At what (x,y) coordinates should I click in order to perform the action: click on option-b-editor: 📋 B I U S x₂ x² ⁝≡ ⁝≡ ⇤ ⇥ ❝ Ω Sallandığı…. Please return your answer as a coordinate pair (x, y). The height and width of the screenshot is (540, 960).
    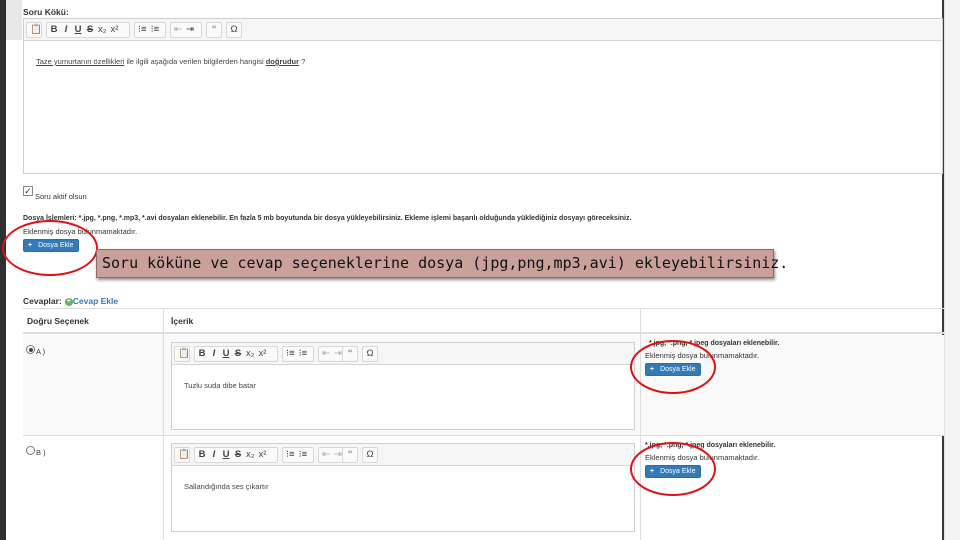
    Looking at the image, I should click on (403, 487).